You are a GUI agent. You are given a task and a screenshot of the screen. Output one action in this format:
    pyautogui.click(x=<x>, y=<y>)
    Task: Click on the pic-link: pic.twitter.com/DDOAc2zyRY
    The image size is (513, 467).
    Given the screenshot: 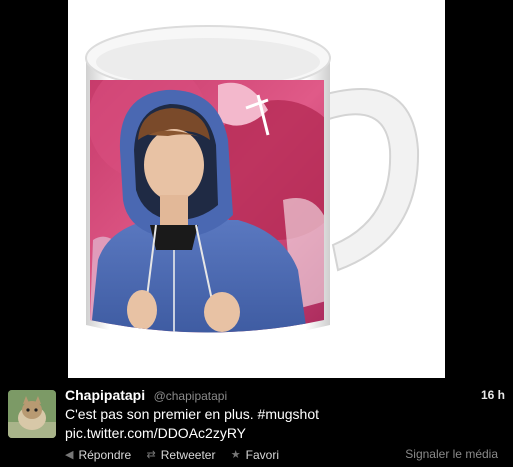 What is the action you would take?
    pyautogui.click(x=155, y=433)
    